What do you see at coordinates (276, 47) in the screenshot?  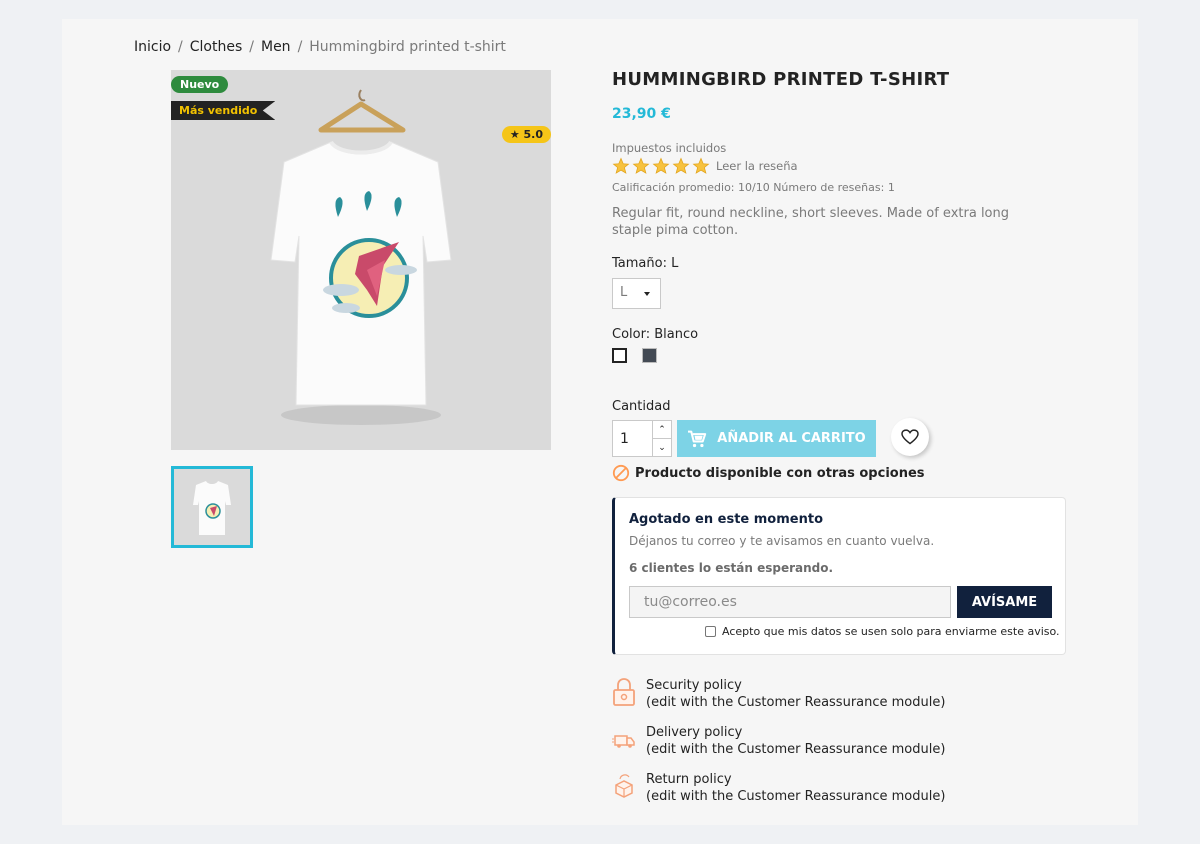 I see `breadcrumb-men: Men` at bounding box center [276, 47].